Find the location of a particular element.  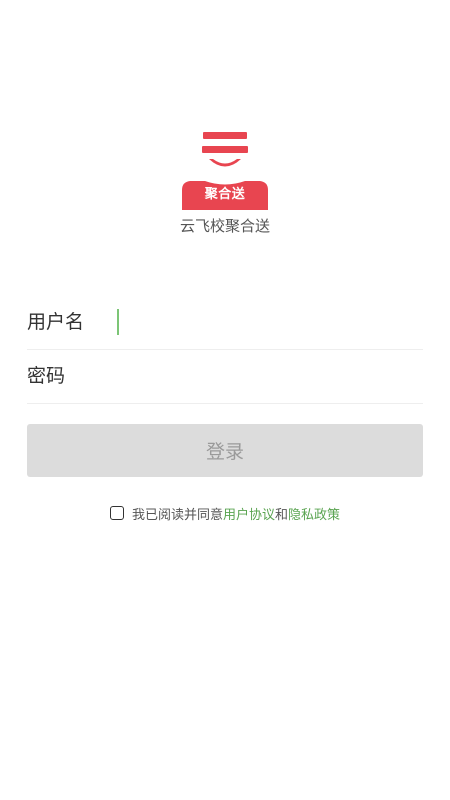

privacy-policy-link: 隐私政策 is located at coordinates (314, 513).